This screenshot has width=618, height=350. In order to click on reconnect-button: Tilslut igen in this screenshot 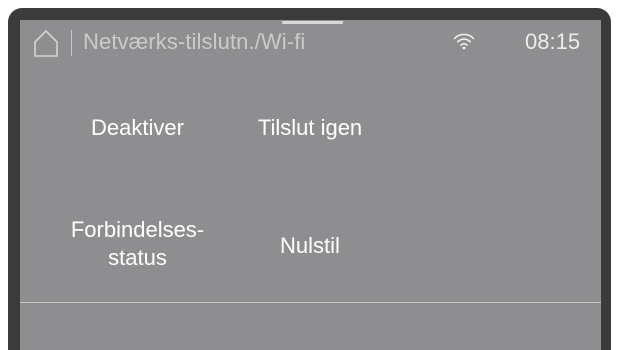, I will do `click(310, 128)`.